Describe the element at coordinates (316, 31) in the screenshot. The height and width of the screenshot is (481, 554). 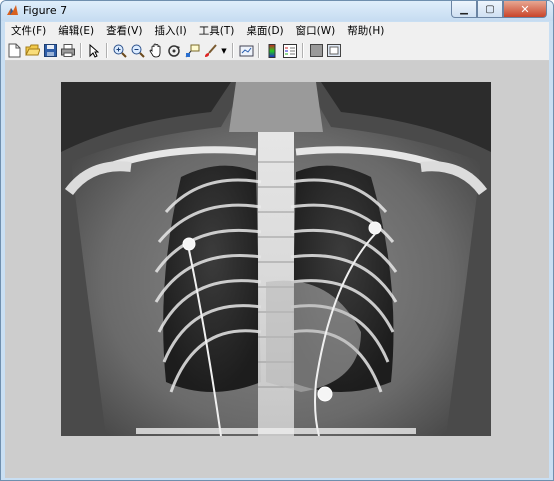
I see `menu-window: 窗口(W)` at that location.